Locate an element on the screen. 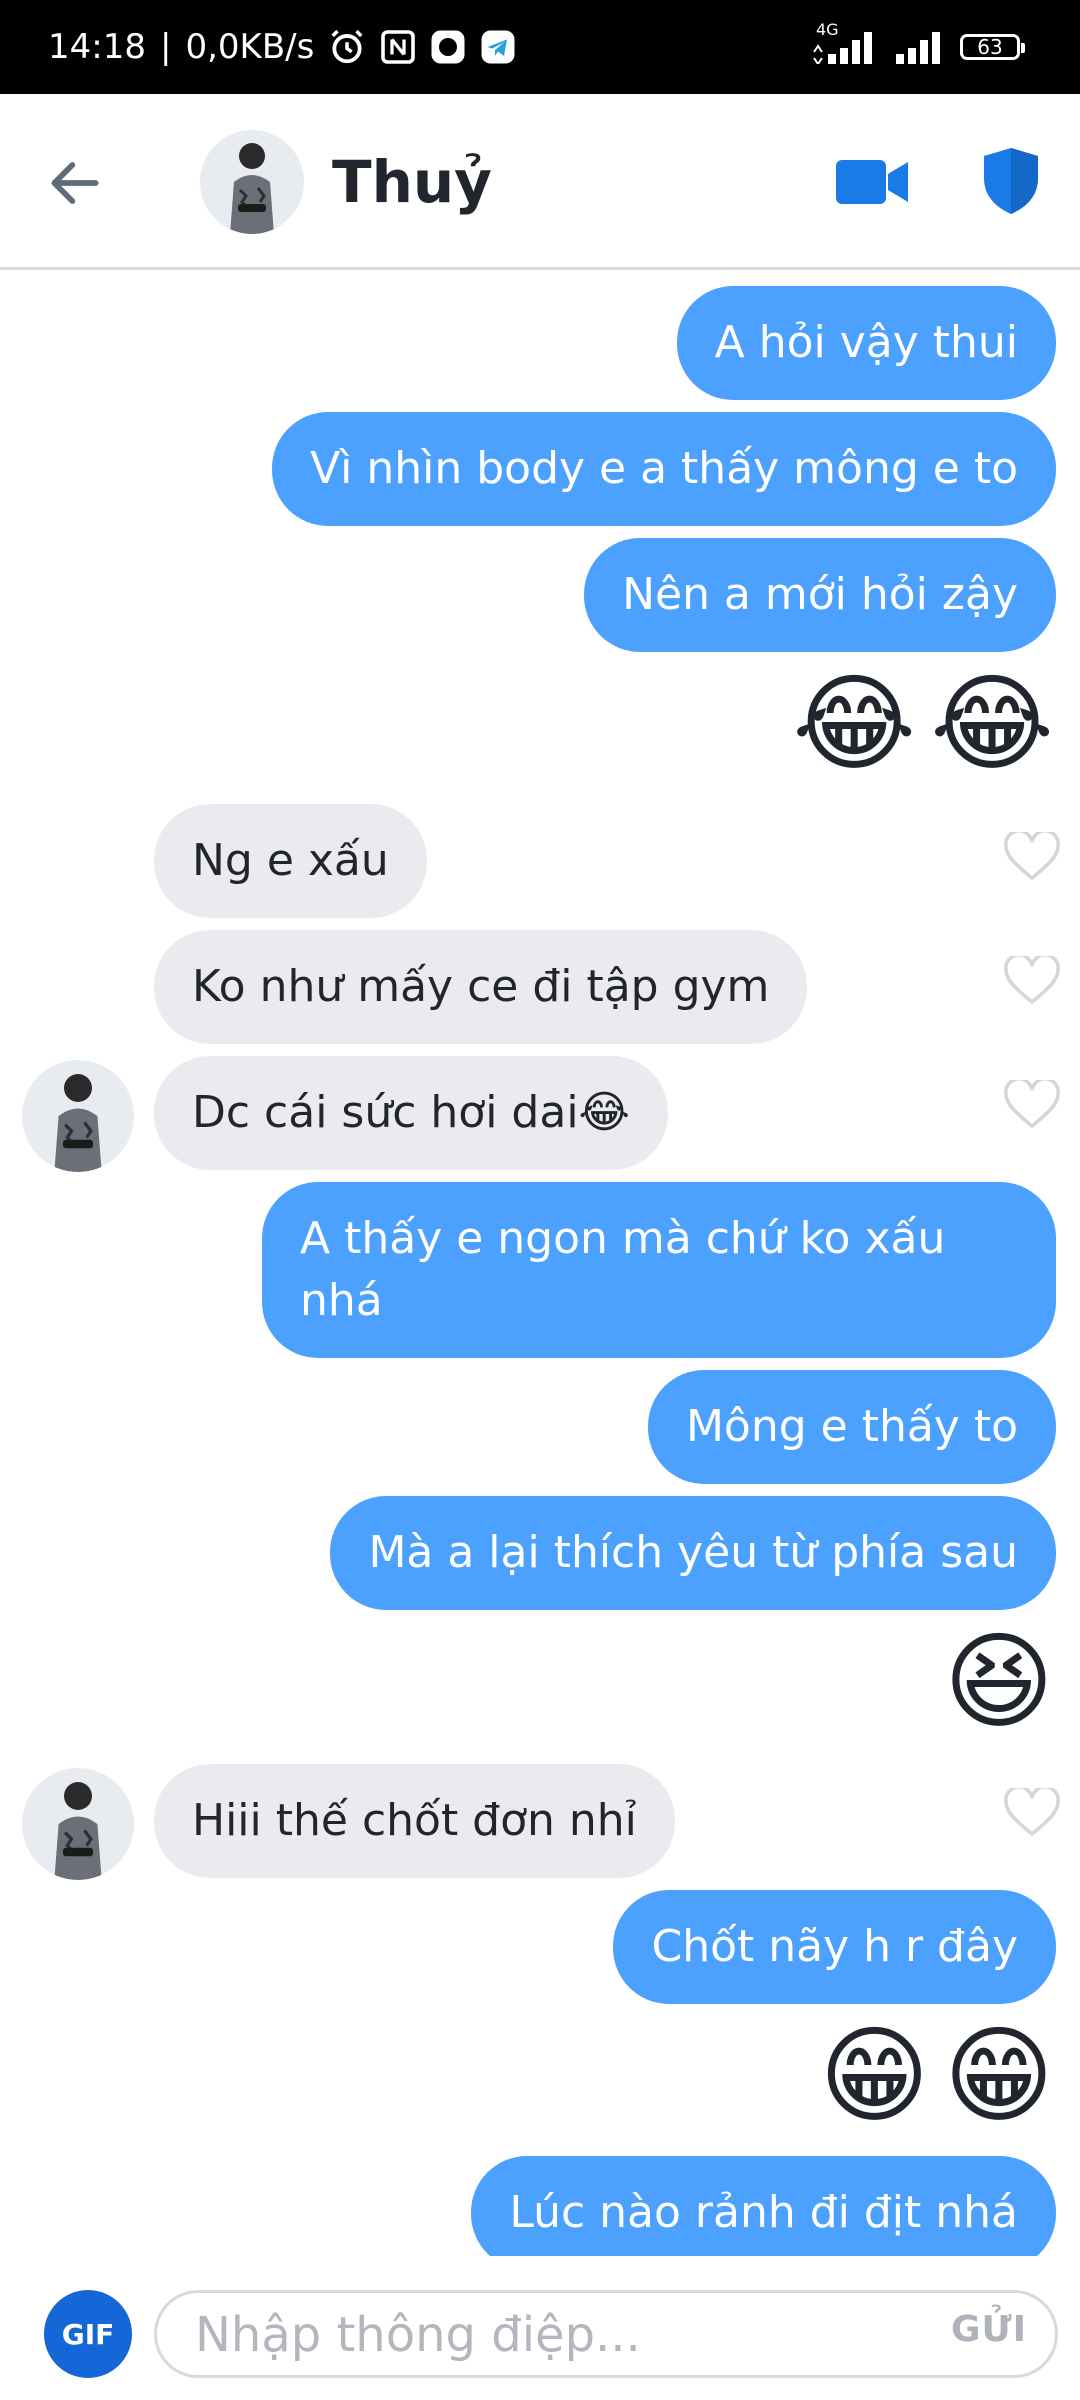  message-bubble-outgoing: Mông e thấy to is located at coordinates (851, 1427).